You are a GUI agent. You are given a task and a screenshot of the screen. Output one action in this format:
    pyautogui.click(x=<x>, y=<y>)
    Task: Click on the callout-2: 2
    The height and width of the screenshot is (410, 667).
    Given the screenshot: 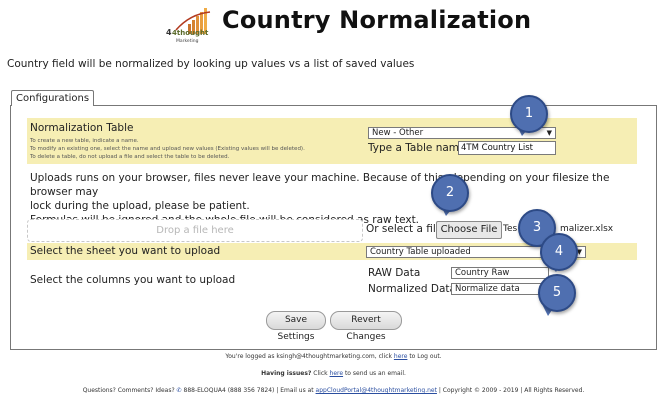 What is the action you would take?
    pyautogui.click(x=450, y=193)
    